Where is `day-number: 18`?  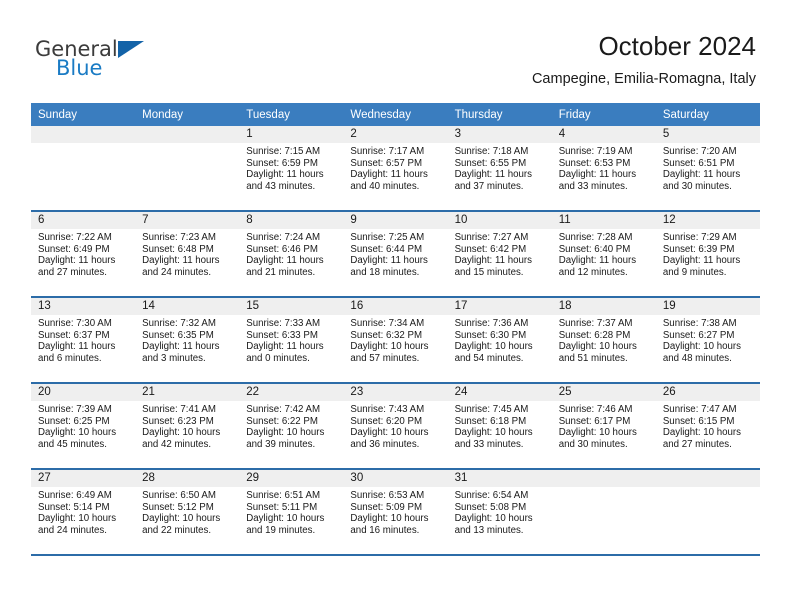
day-number: 18 is located at coordinates (603, 306).